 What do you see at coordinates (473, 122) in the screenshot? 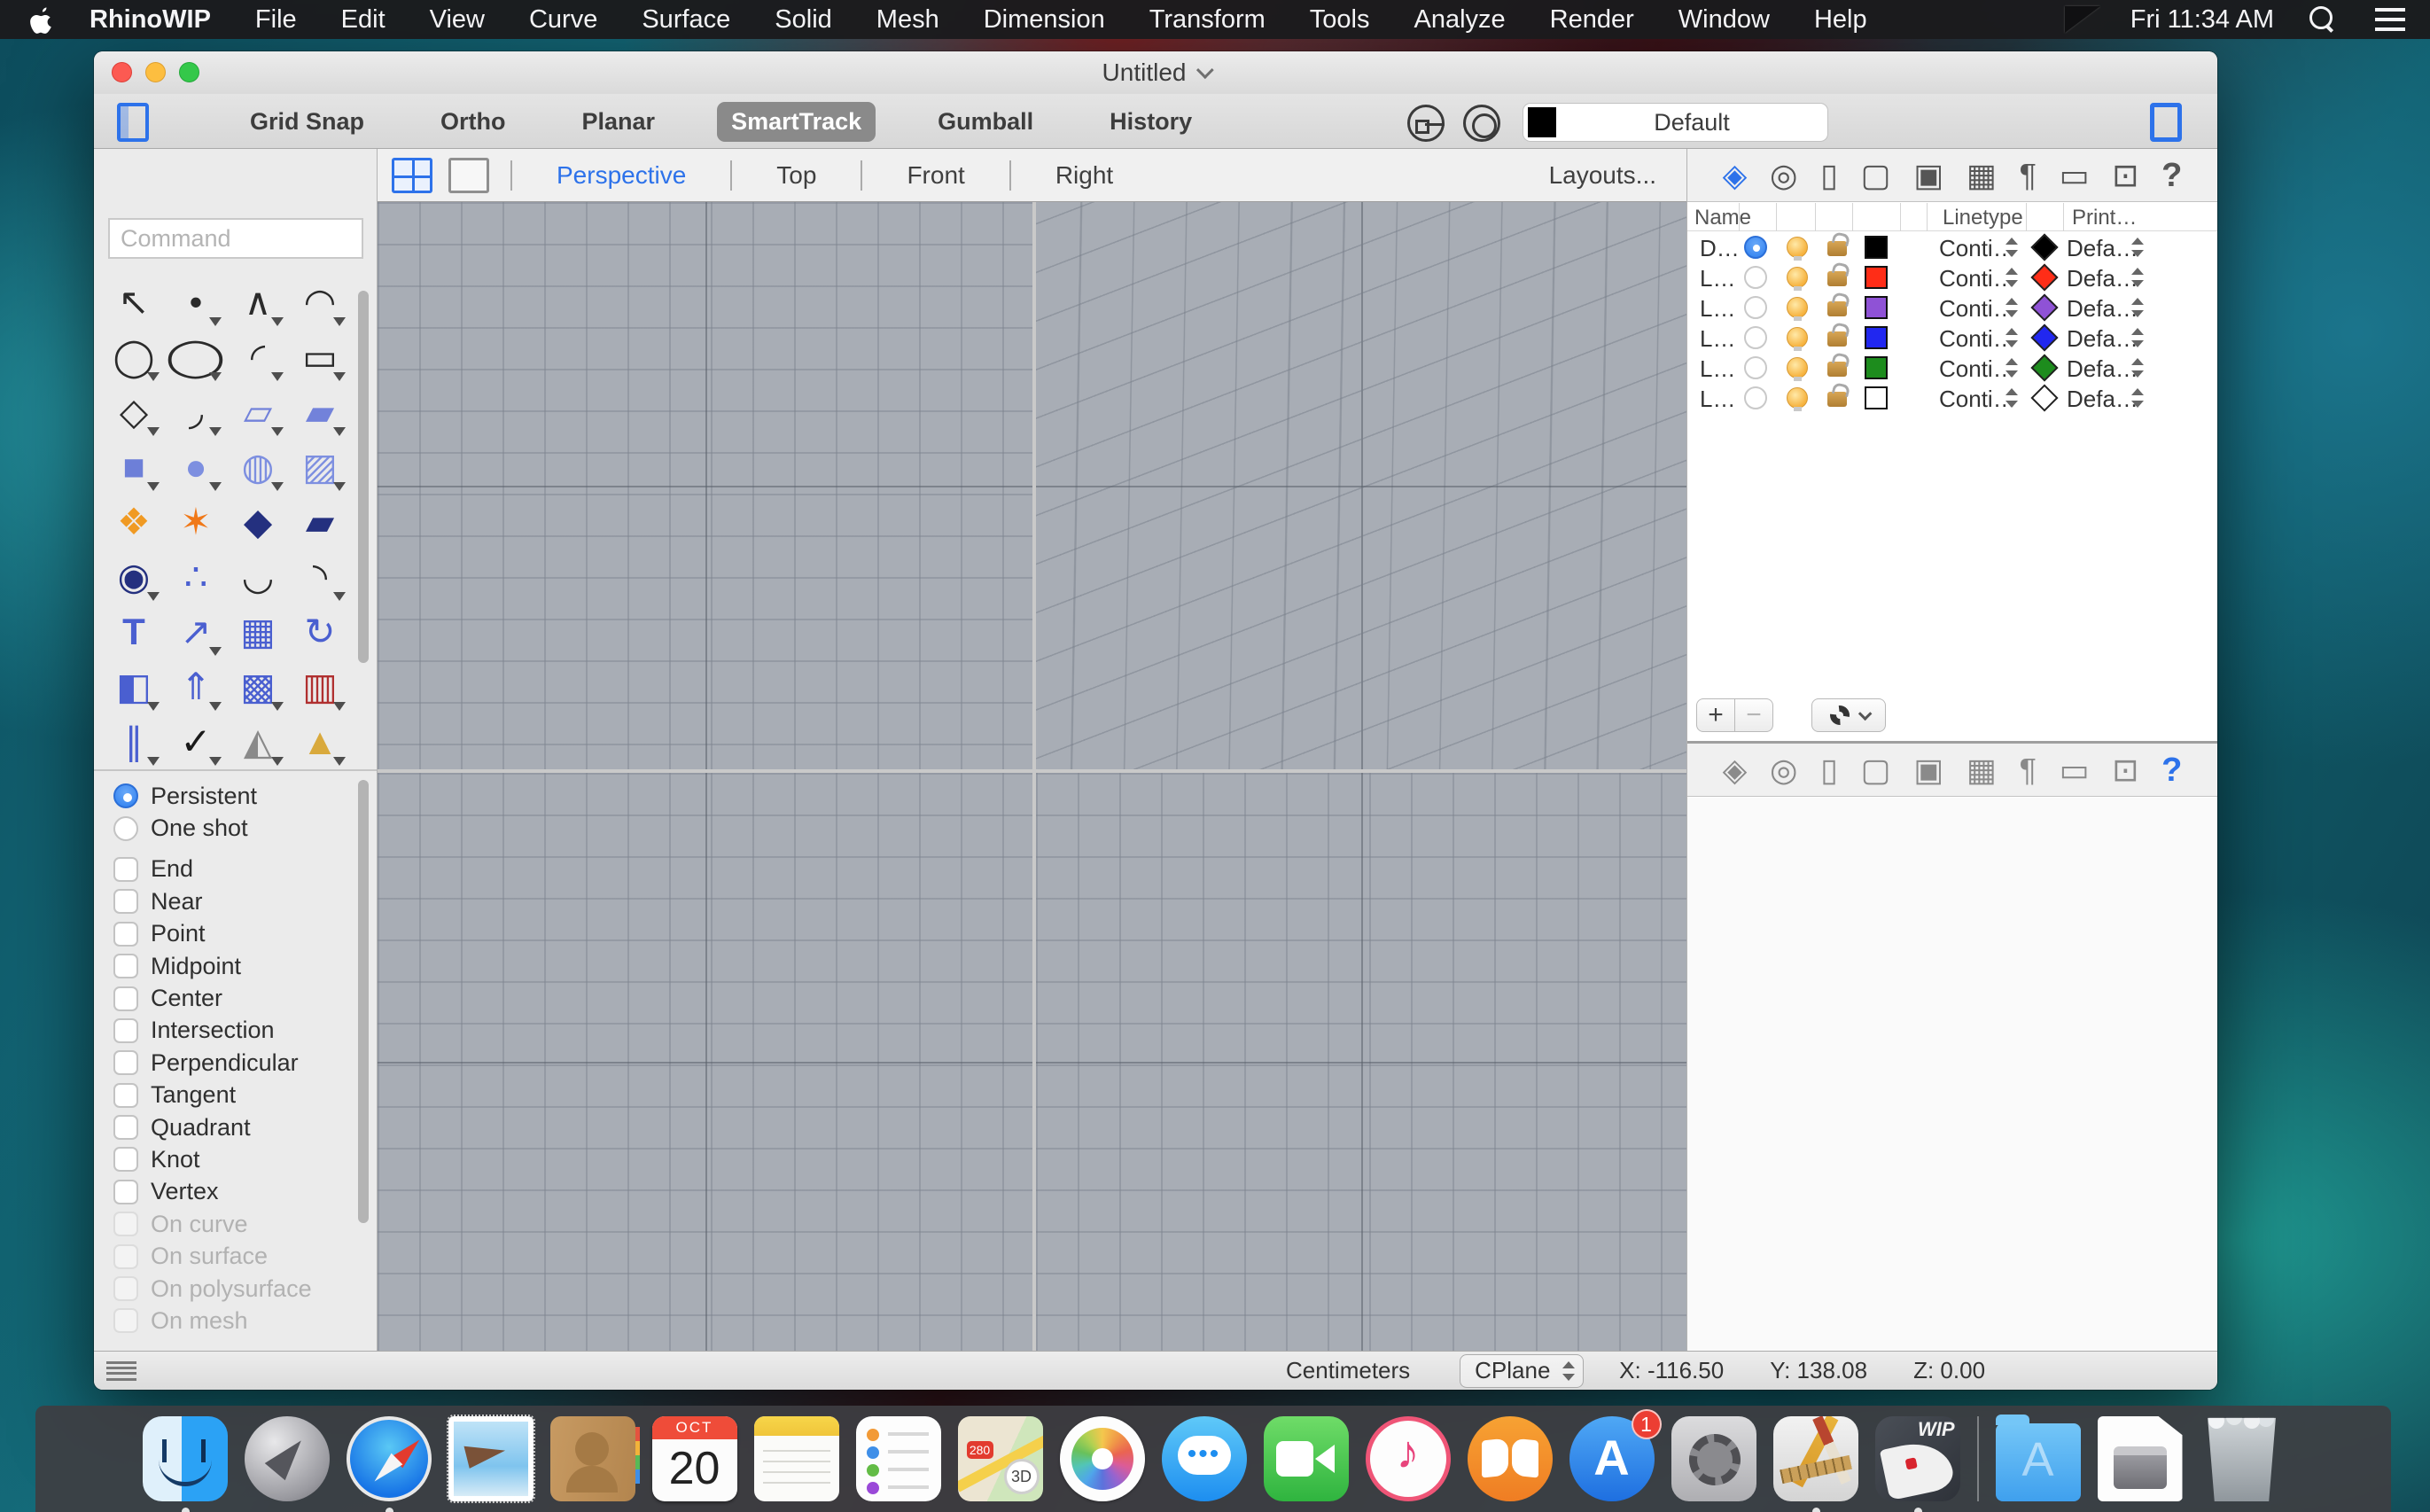
I see `toggle-ortho: Ortho` at bounding box center [473, 122].